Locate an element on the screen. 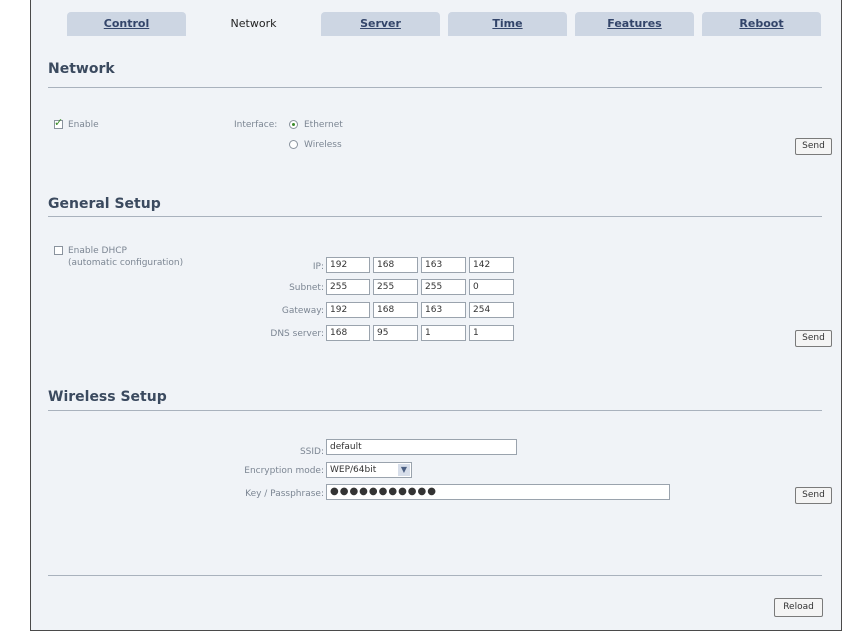 This screenshot has width=863, height=632. gateway-label: Gateway: is located at coordinates (302, 311).